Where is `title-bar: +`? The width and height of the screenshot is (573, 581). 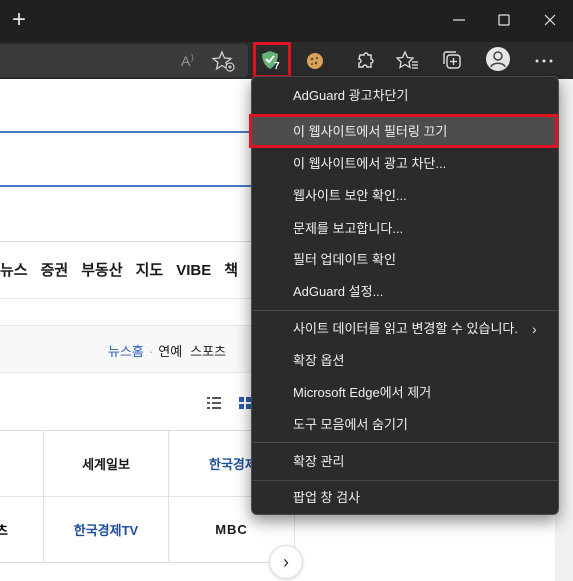
title-bar: + is located at coordinates (286, 21).